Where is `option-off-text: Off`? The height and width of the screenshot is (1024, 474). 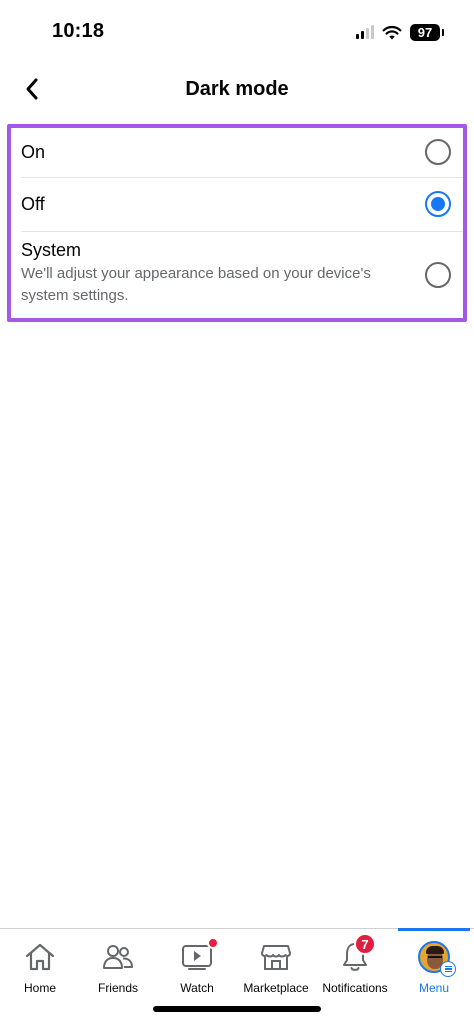
option-off-text: Off is located at coordinates (33, 204).